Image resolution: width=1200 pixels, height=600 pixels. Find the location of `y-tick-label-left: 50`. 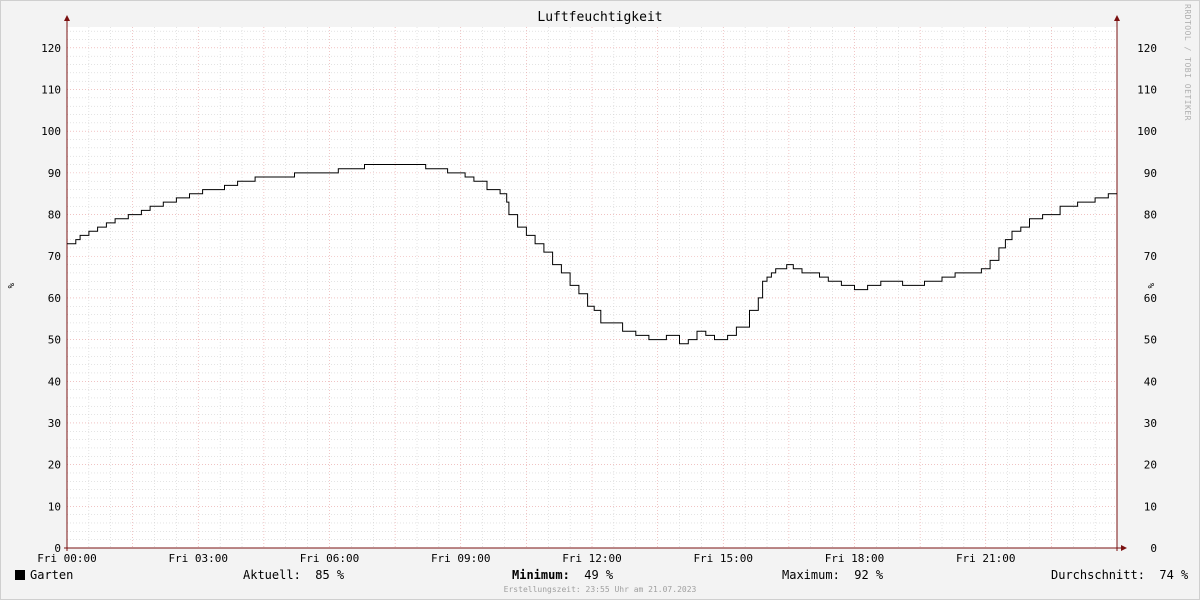

y-tick-label-left: 50 is located at coordinates (54, 340).